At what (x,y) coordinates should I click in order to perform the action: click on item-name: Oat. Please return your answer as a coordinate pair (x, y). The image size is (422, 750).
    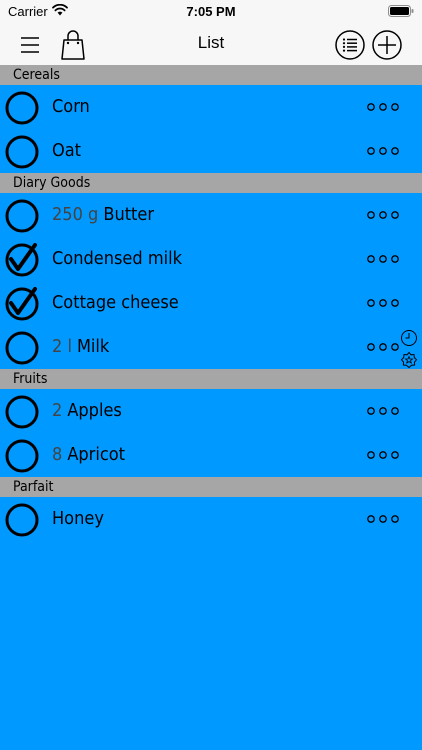
    Looking at the image, I should click on (67, 150).